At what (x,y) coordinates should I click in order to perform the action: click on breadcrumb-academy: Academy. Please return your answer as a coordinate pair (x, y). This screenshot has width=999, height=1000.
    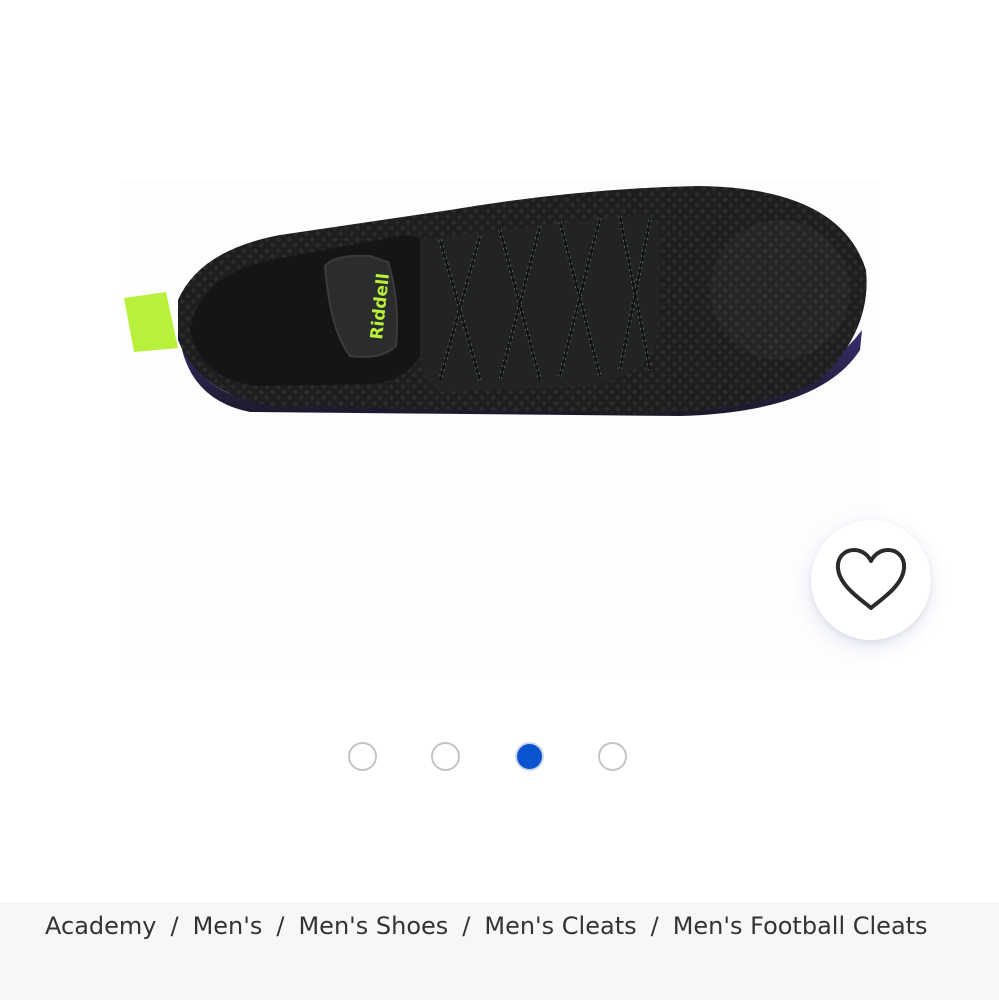
    Looking at the image, I should click on (100, 926).